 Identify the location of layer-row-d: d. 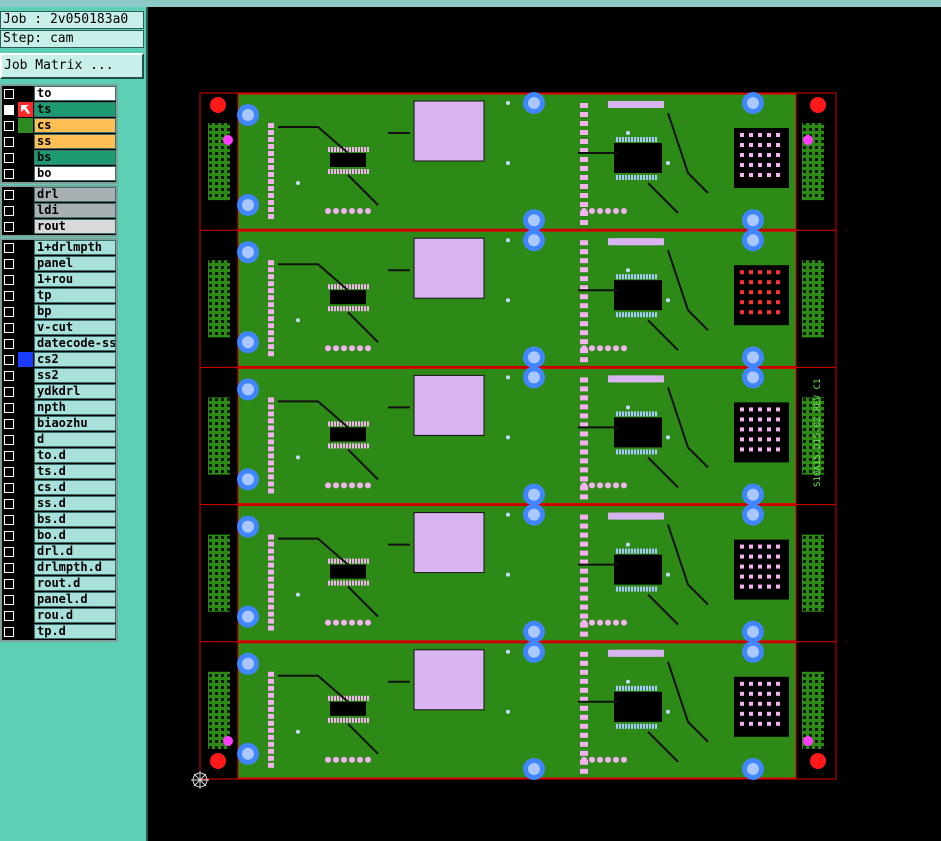
(59, 440).